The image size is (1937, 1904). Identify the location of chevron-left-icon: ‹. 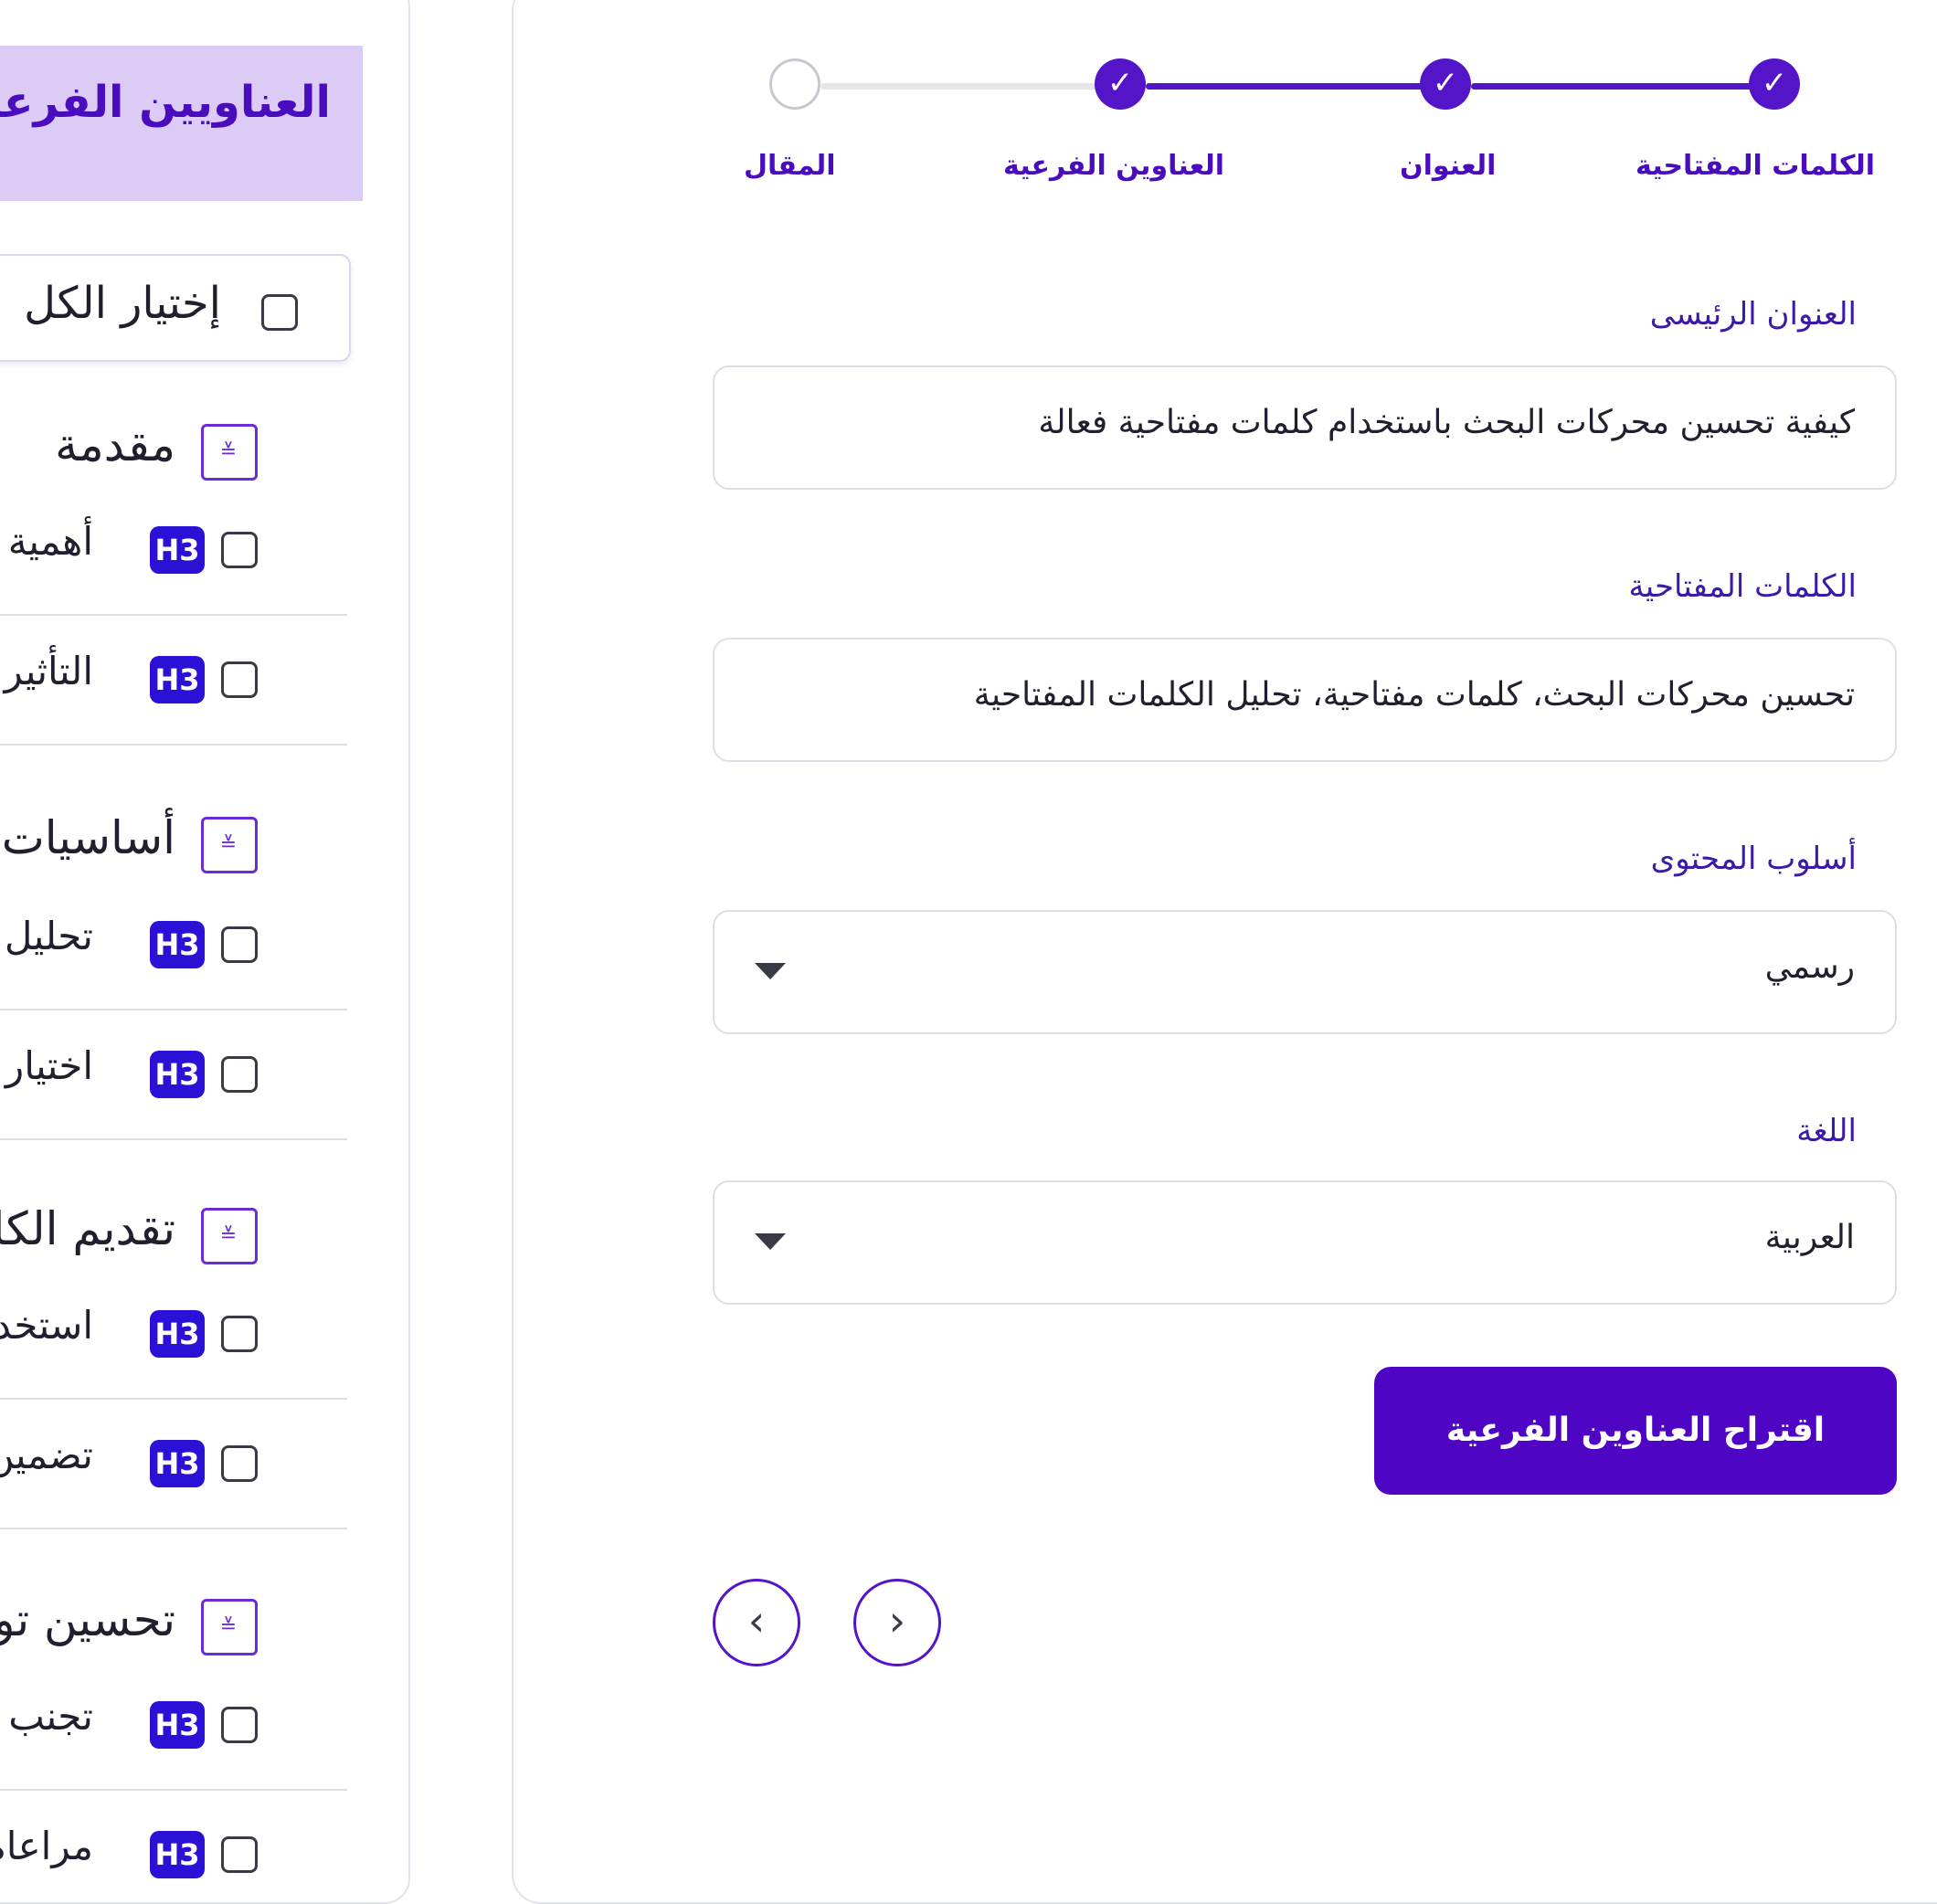
(757, 1623).